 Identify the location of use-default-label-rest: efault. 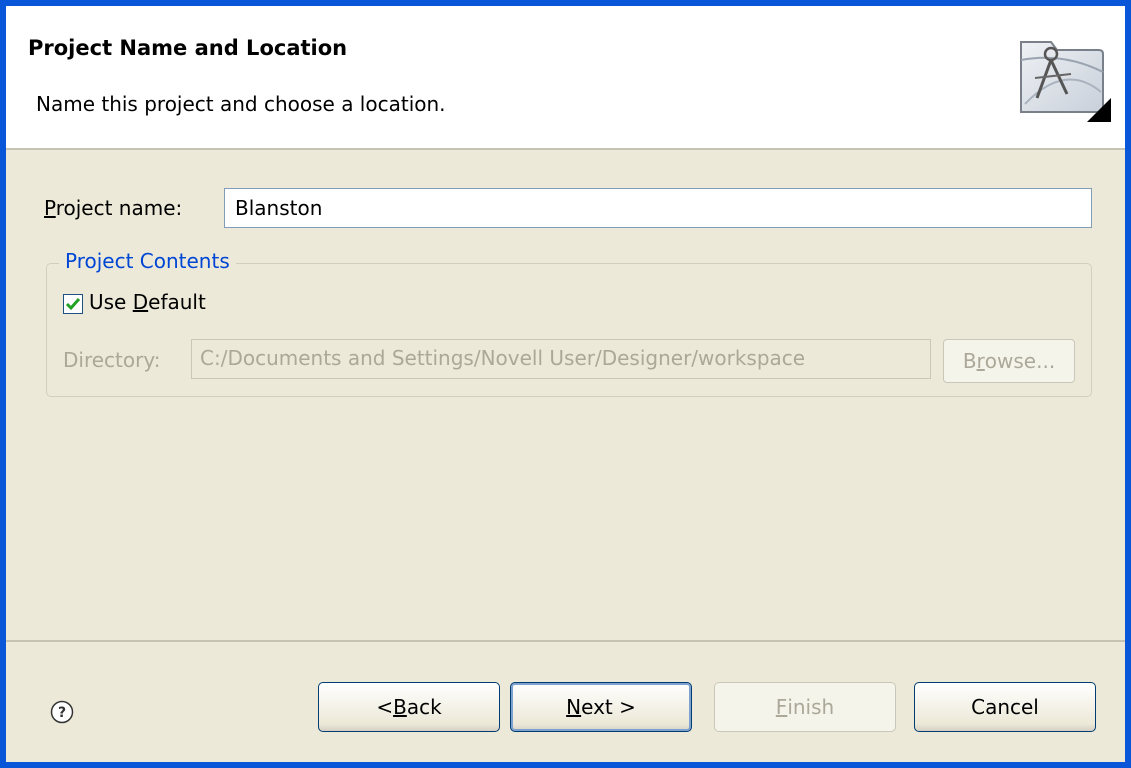
(177, 302).